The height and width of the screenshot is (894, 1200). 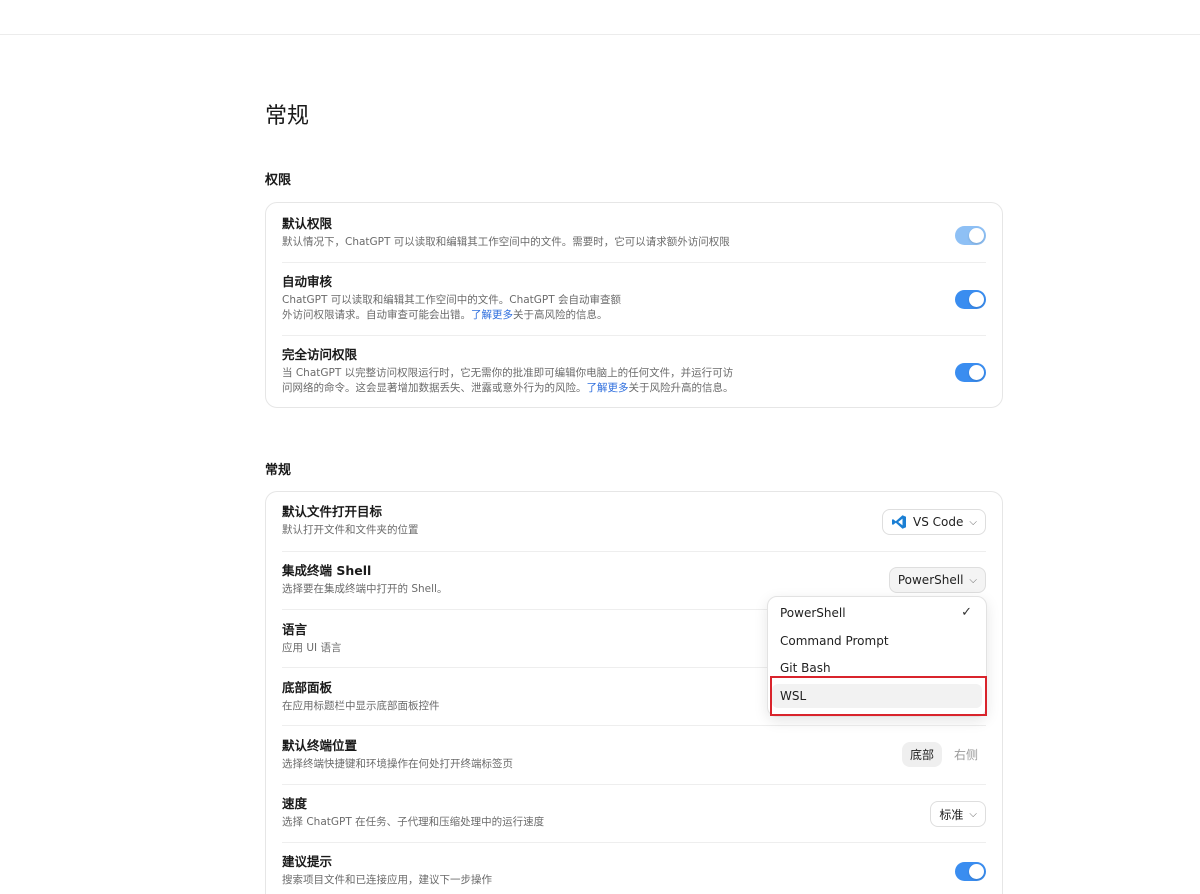 I want to click on shell-desc: 选择要在集成终端中打开的 Shell。, so click(x=365, y=589).